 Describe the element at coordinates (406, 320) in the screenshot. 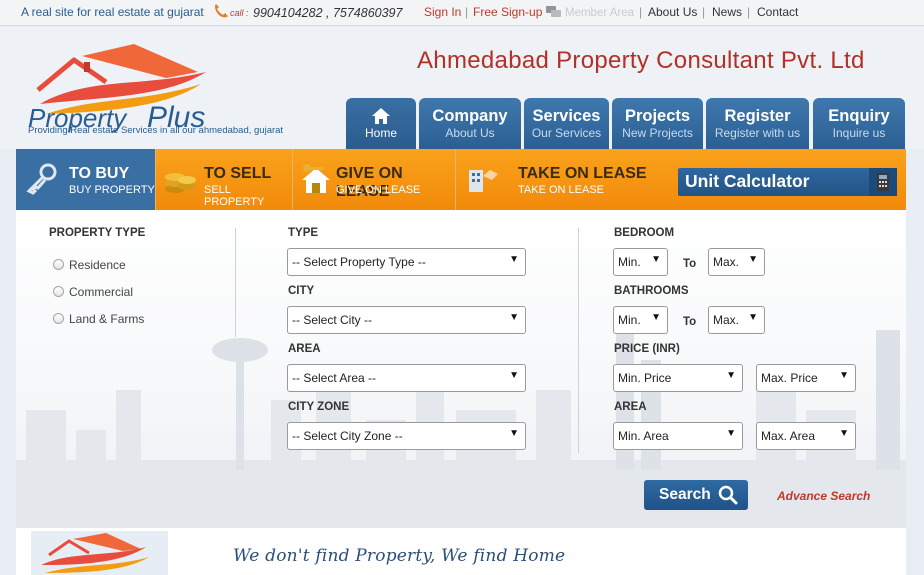

I see `city-select: -- Select City -- ▼` at that location.